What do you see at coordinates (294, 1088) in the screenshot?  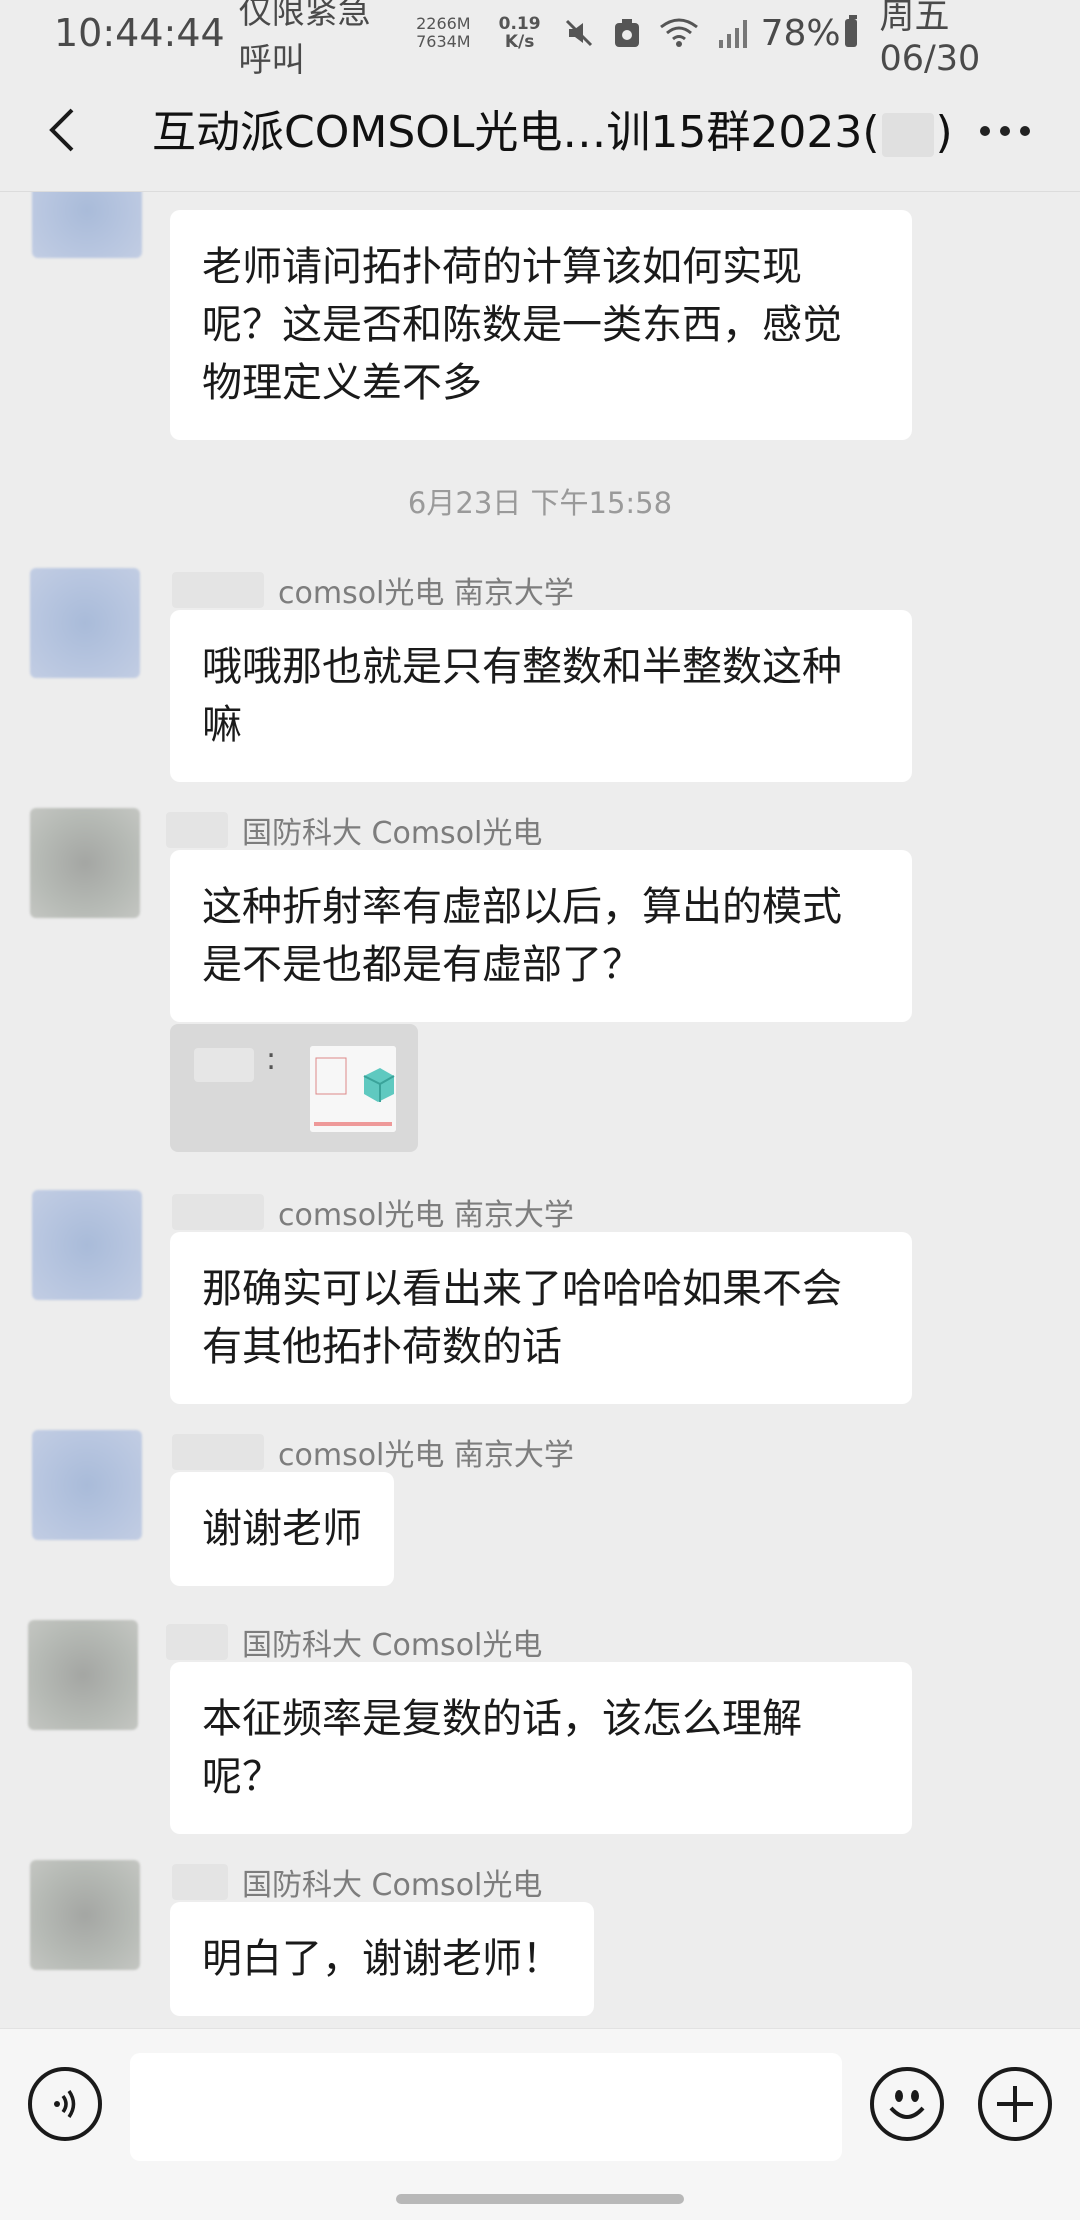 I see `quoted-image-card: :` at bounding box center [294, 1088].